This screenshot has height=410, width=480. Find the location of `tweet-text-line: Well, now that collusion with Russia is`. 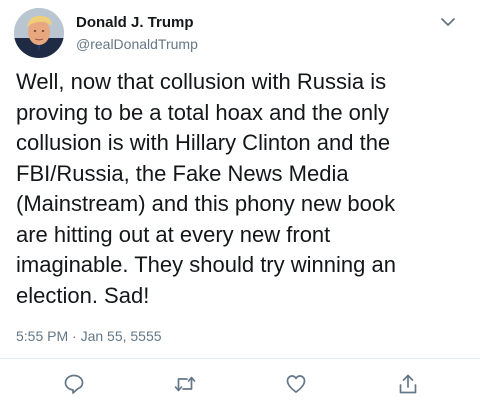

tweet-text-line: Well, now that collusion with Russia is is located at coordinates (201, 81).